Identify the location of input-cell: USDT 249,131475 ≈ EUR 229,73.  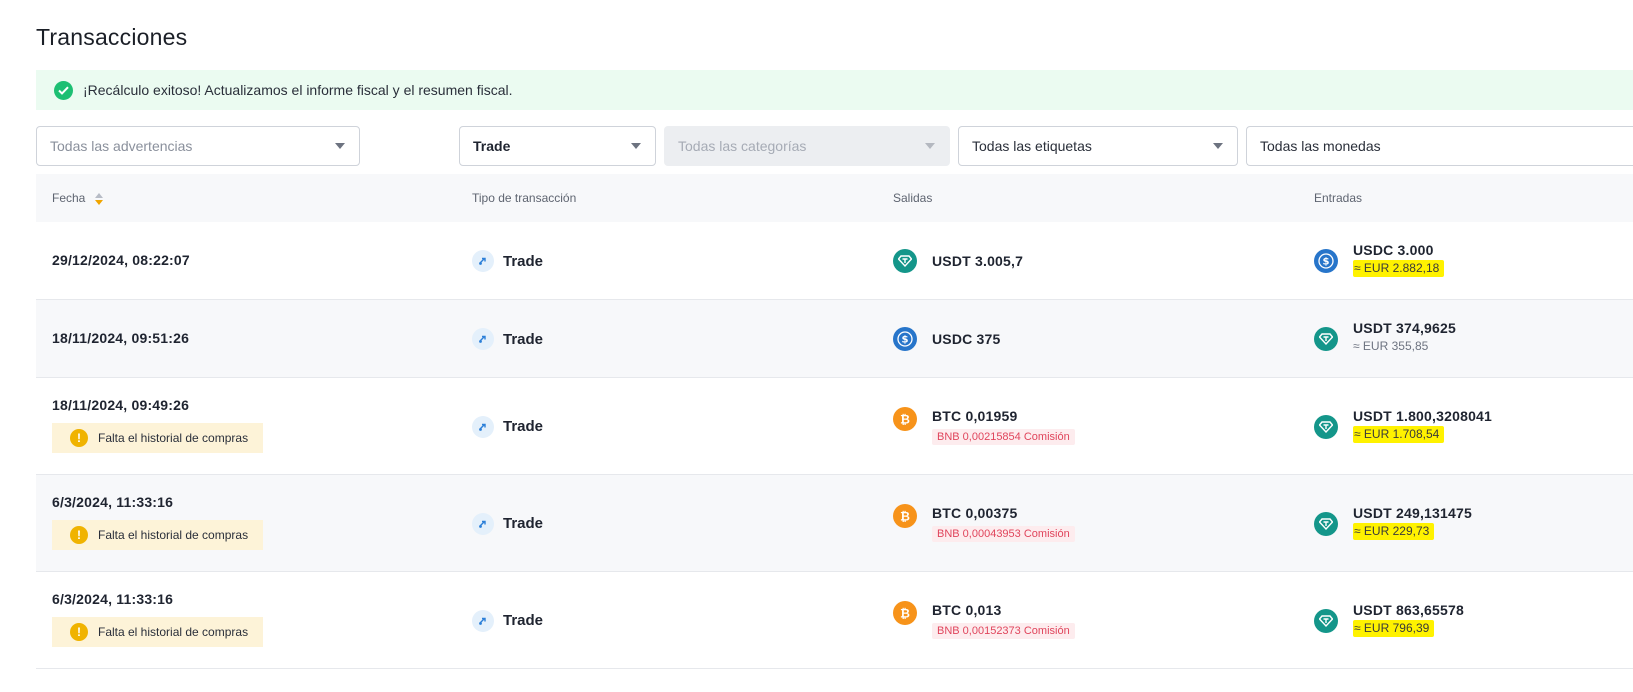
(1393, 522).